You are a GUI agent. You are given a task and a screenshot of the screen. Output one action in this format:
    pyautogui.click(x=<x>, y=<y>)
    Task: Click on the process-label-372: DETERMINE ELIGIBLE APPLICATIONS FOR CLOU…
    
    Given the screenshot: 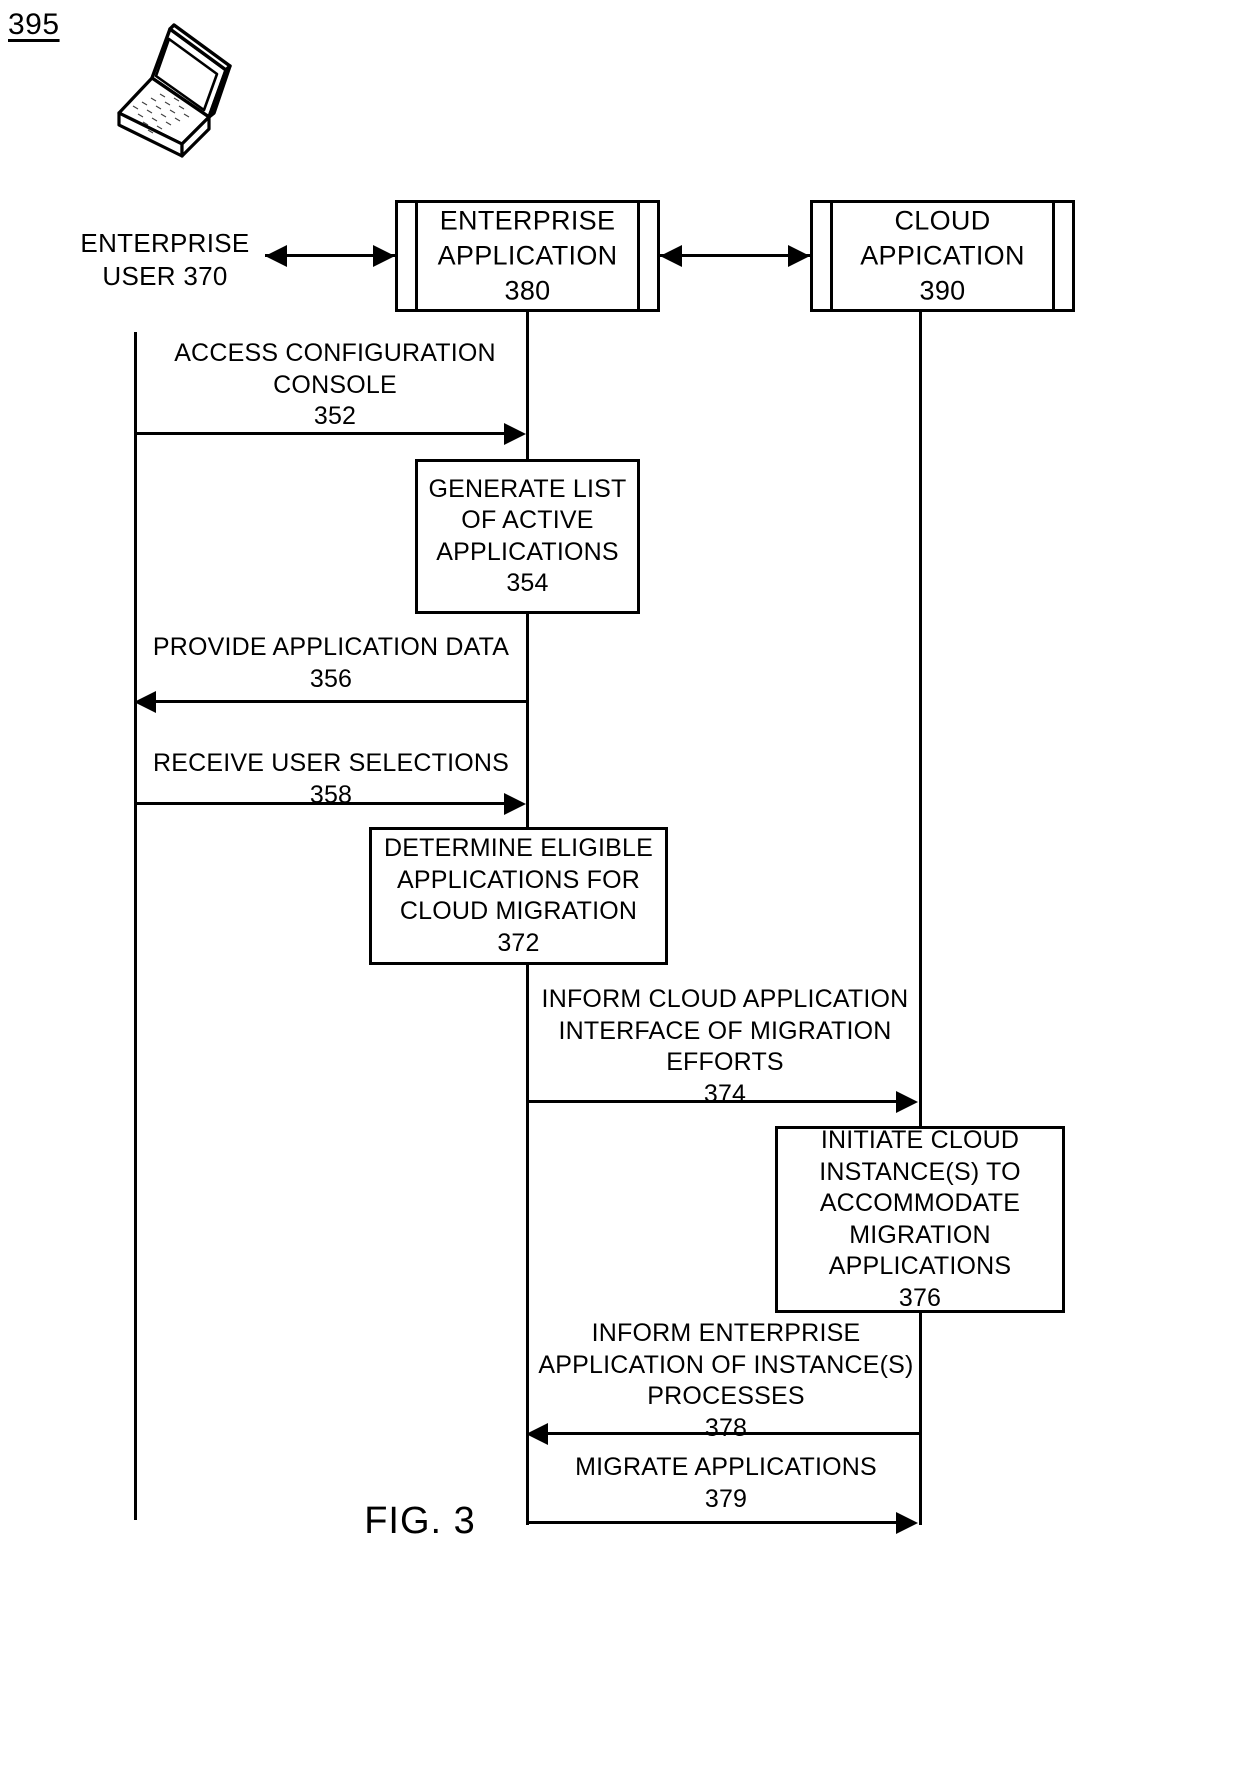 What is the action you would take?
    pyautogui.click(x=518, y=895)
    